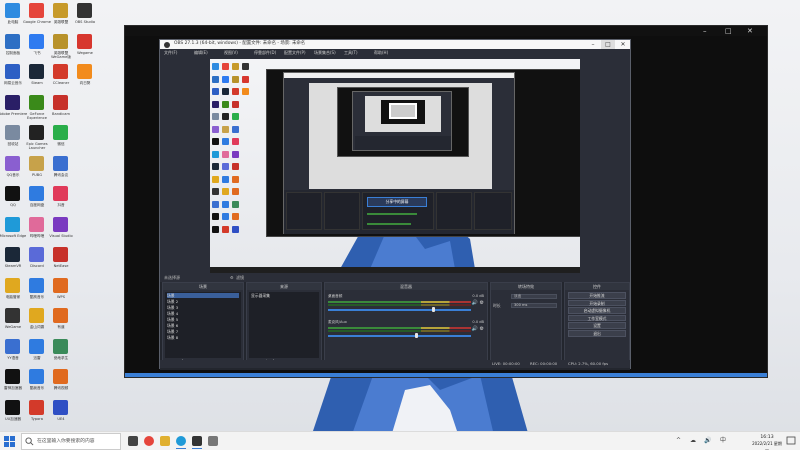  What do you see at coordinates (165, 441) in the screenshot?
I see `taskbar-app-file-explorer` at bounding box center [165, 441].